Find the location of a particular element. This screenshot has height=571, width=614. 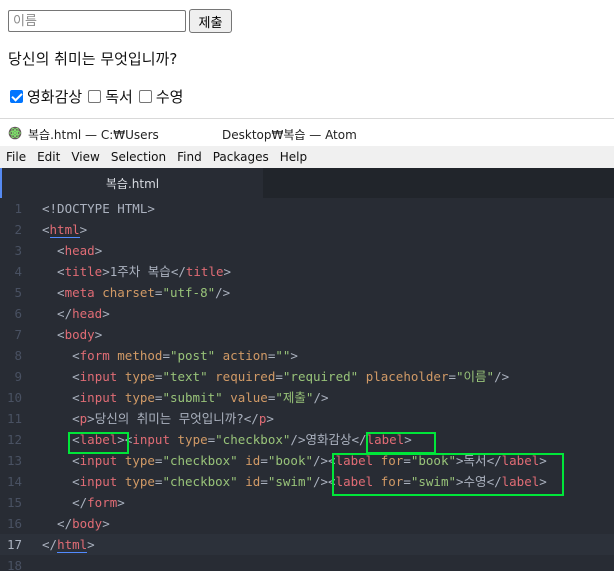

code-token: method is located at coordinates (140, 355).